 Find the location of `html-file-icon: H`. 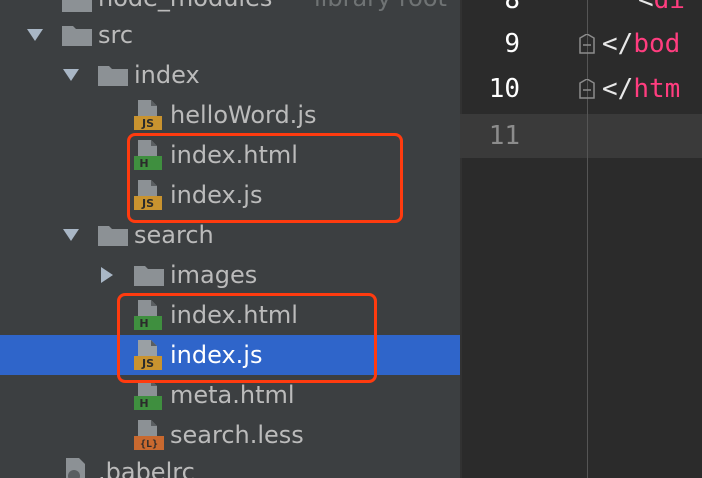

html-file-icon: H is located at coordinates (148, 395).